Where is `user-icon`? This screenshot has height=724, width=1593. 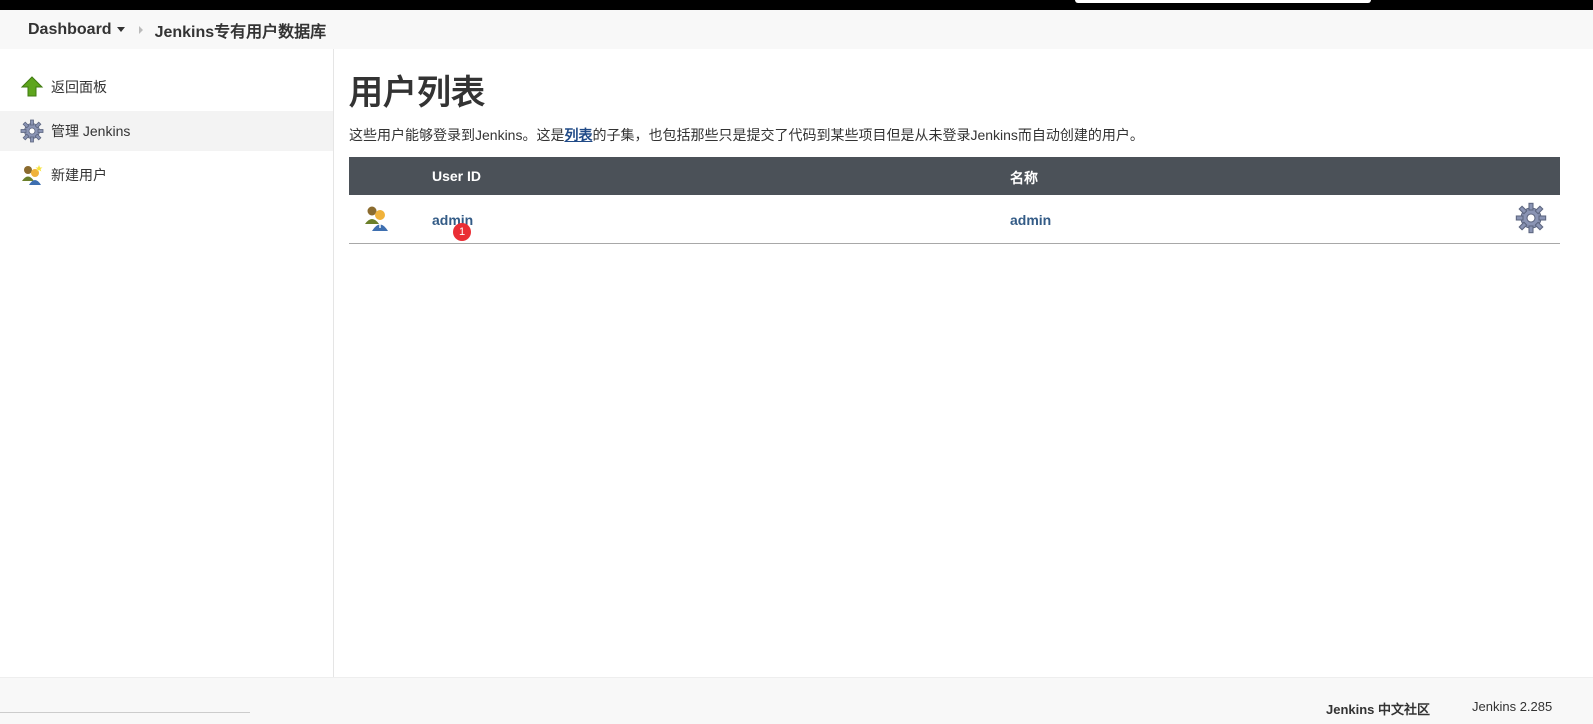
user-icon is located at coordinates (376, 218).